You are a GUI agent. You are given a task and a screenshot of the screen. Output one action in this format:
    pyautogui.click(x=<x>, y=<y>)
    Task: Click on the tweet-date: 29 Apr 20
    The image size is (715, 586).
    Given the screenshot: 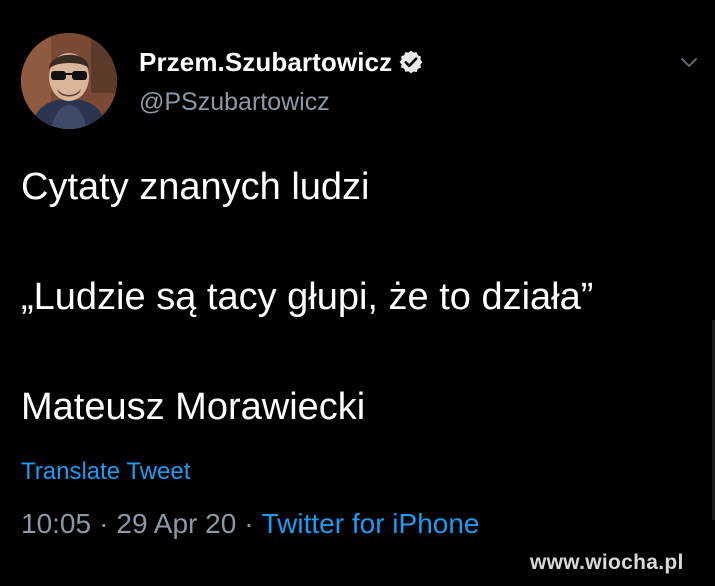 What is the action you would take?
    pyautogui.click(x=176, y=524)
    